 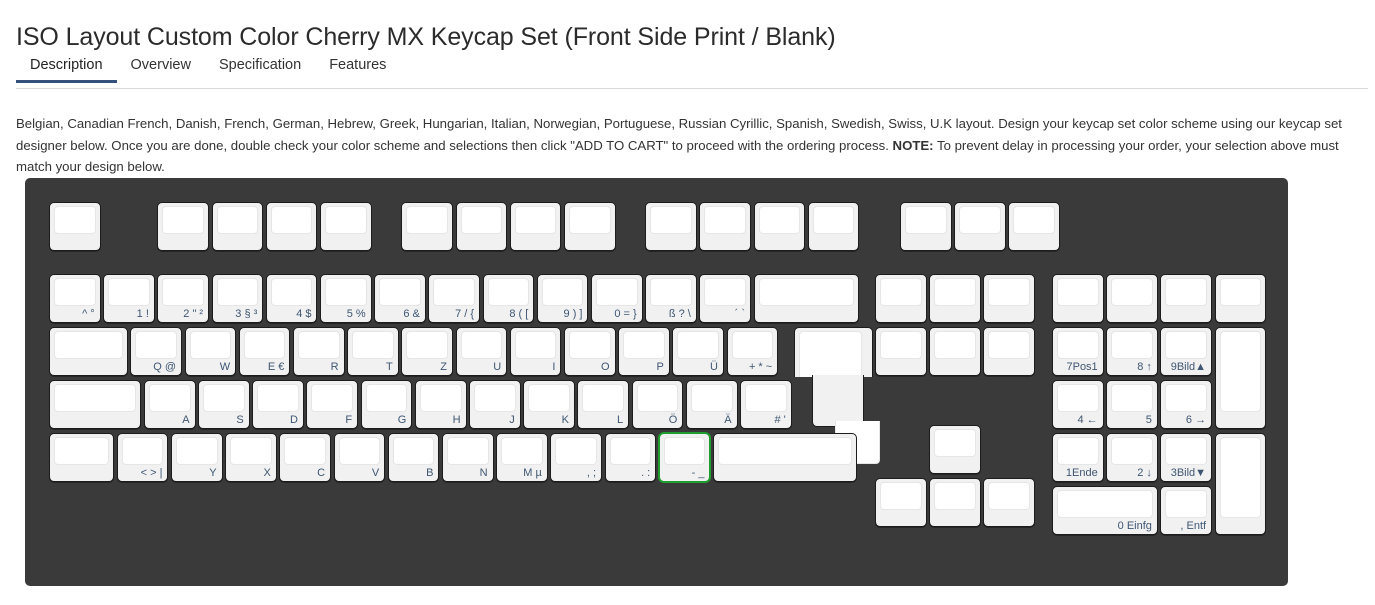 I want to click on key-f: F, so click(x=332, y=404).